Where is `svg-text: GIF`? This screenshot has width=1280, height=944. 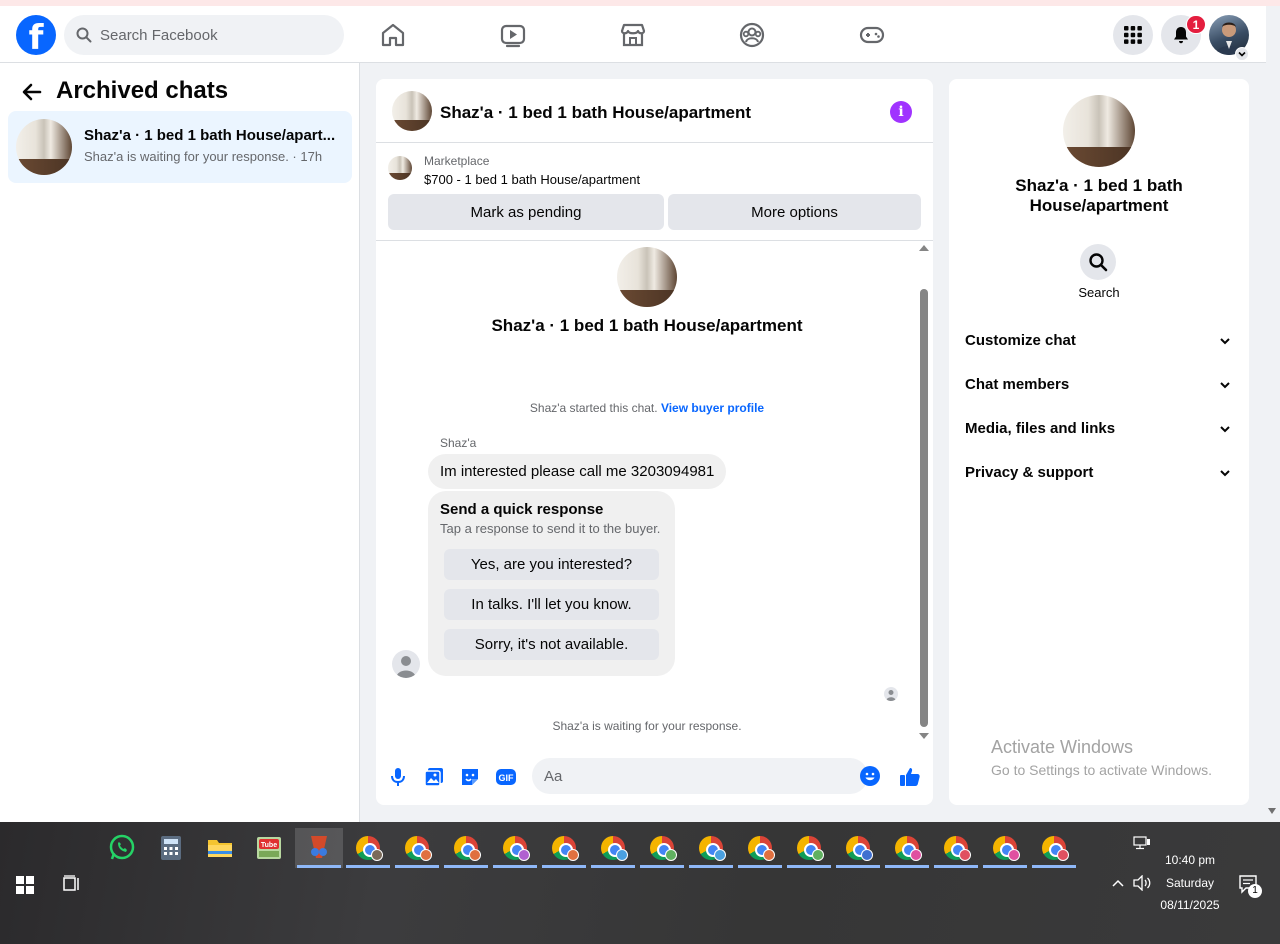
svg-text: GIF is located at coordinates (507, 778).